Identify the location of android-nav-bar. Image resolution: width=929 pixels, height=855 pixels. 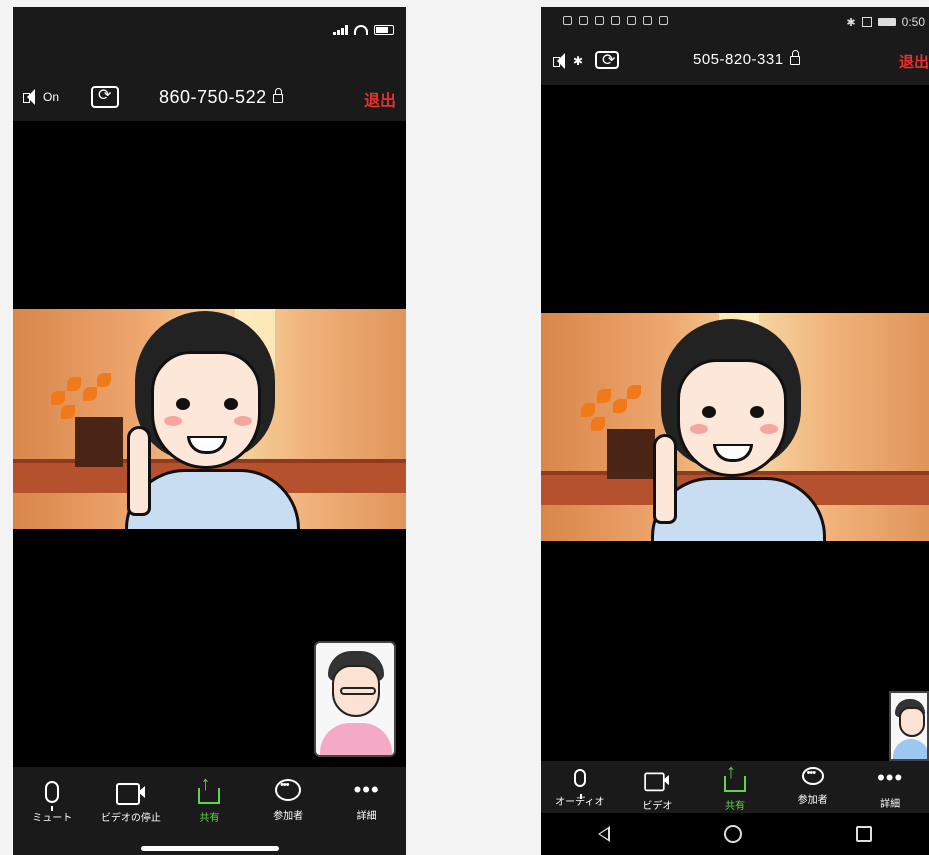
(735, 834).